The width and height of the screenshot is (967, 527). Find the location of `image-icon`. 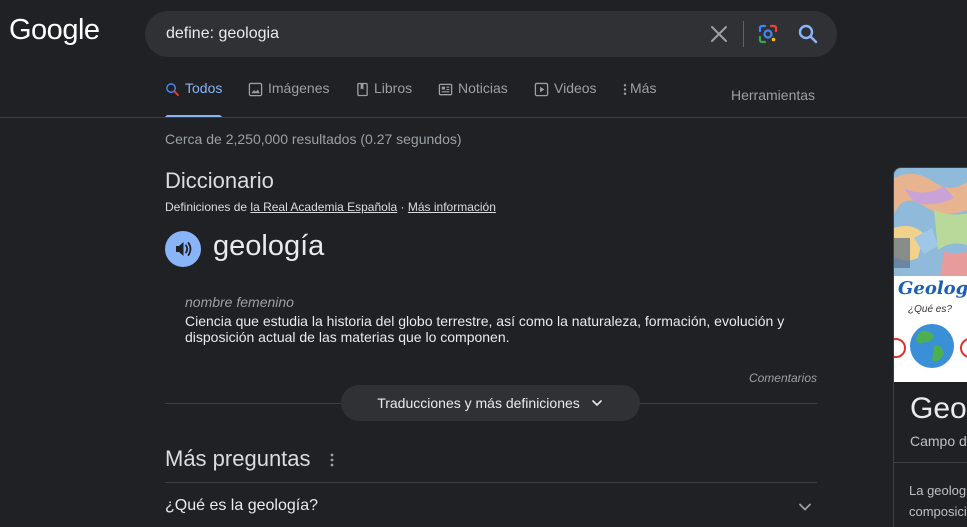

image-icon is located at coordinates (255, 89).